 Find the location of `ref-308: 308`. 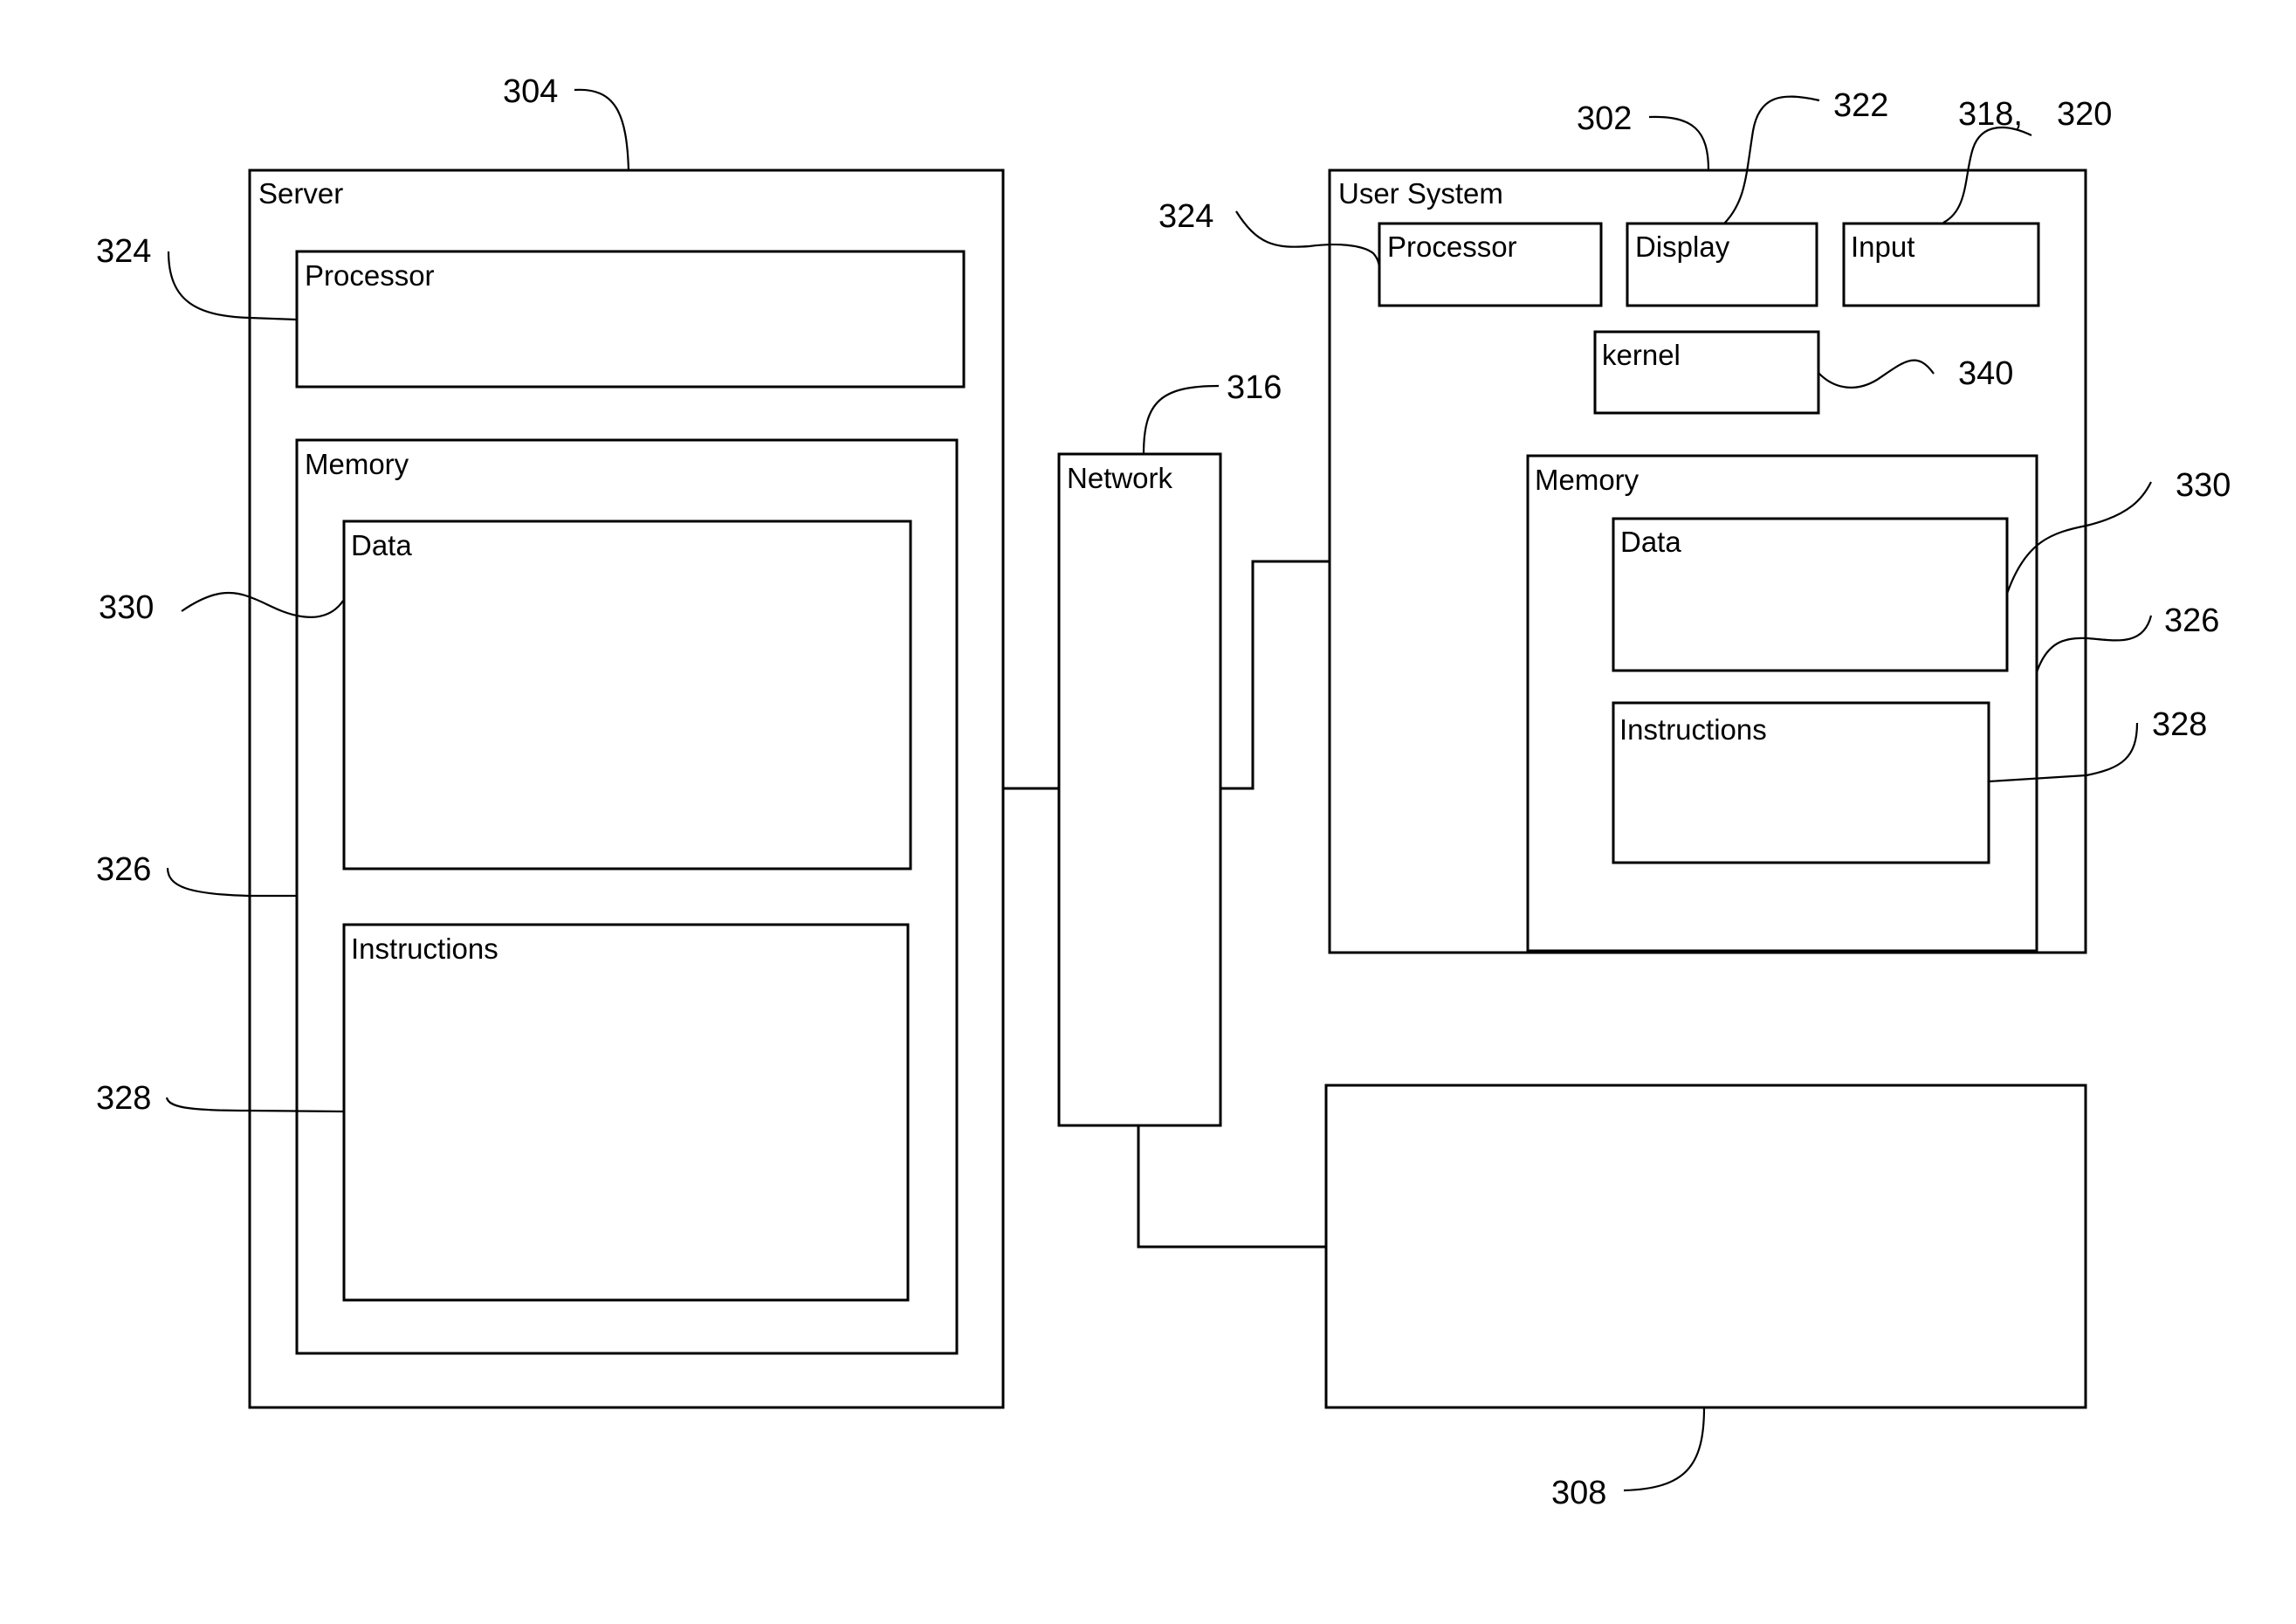

ref-308: 308 is located at coordinates (1578, 1493).